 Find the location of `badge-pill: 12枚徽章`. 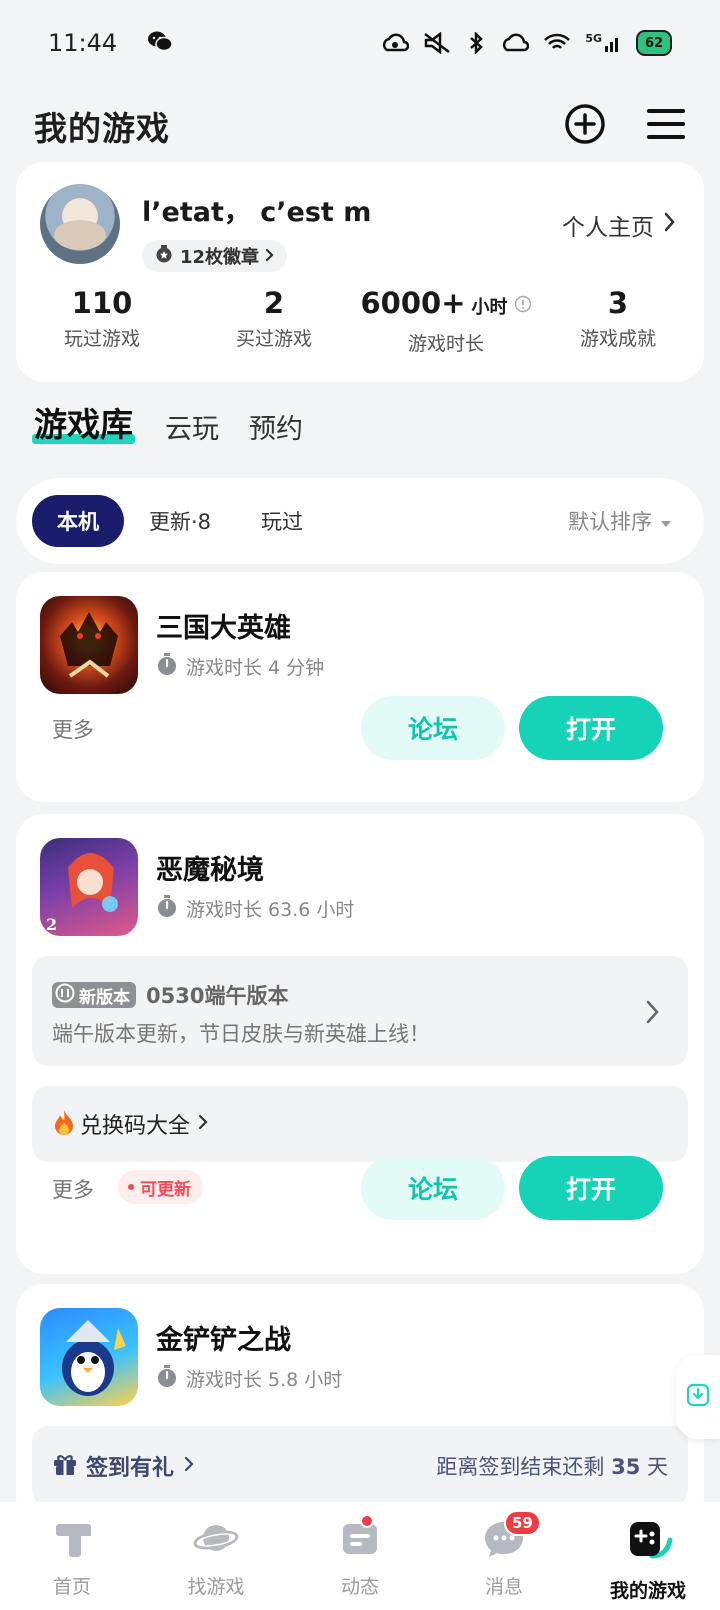

badge-pill: 12枚徽章 is located at coordinates (215, 256).